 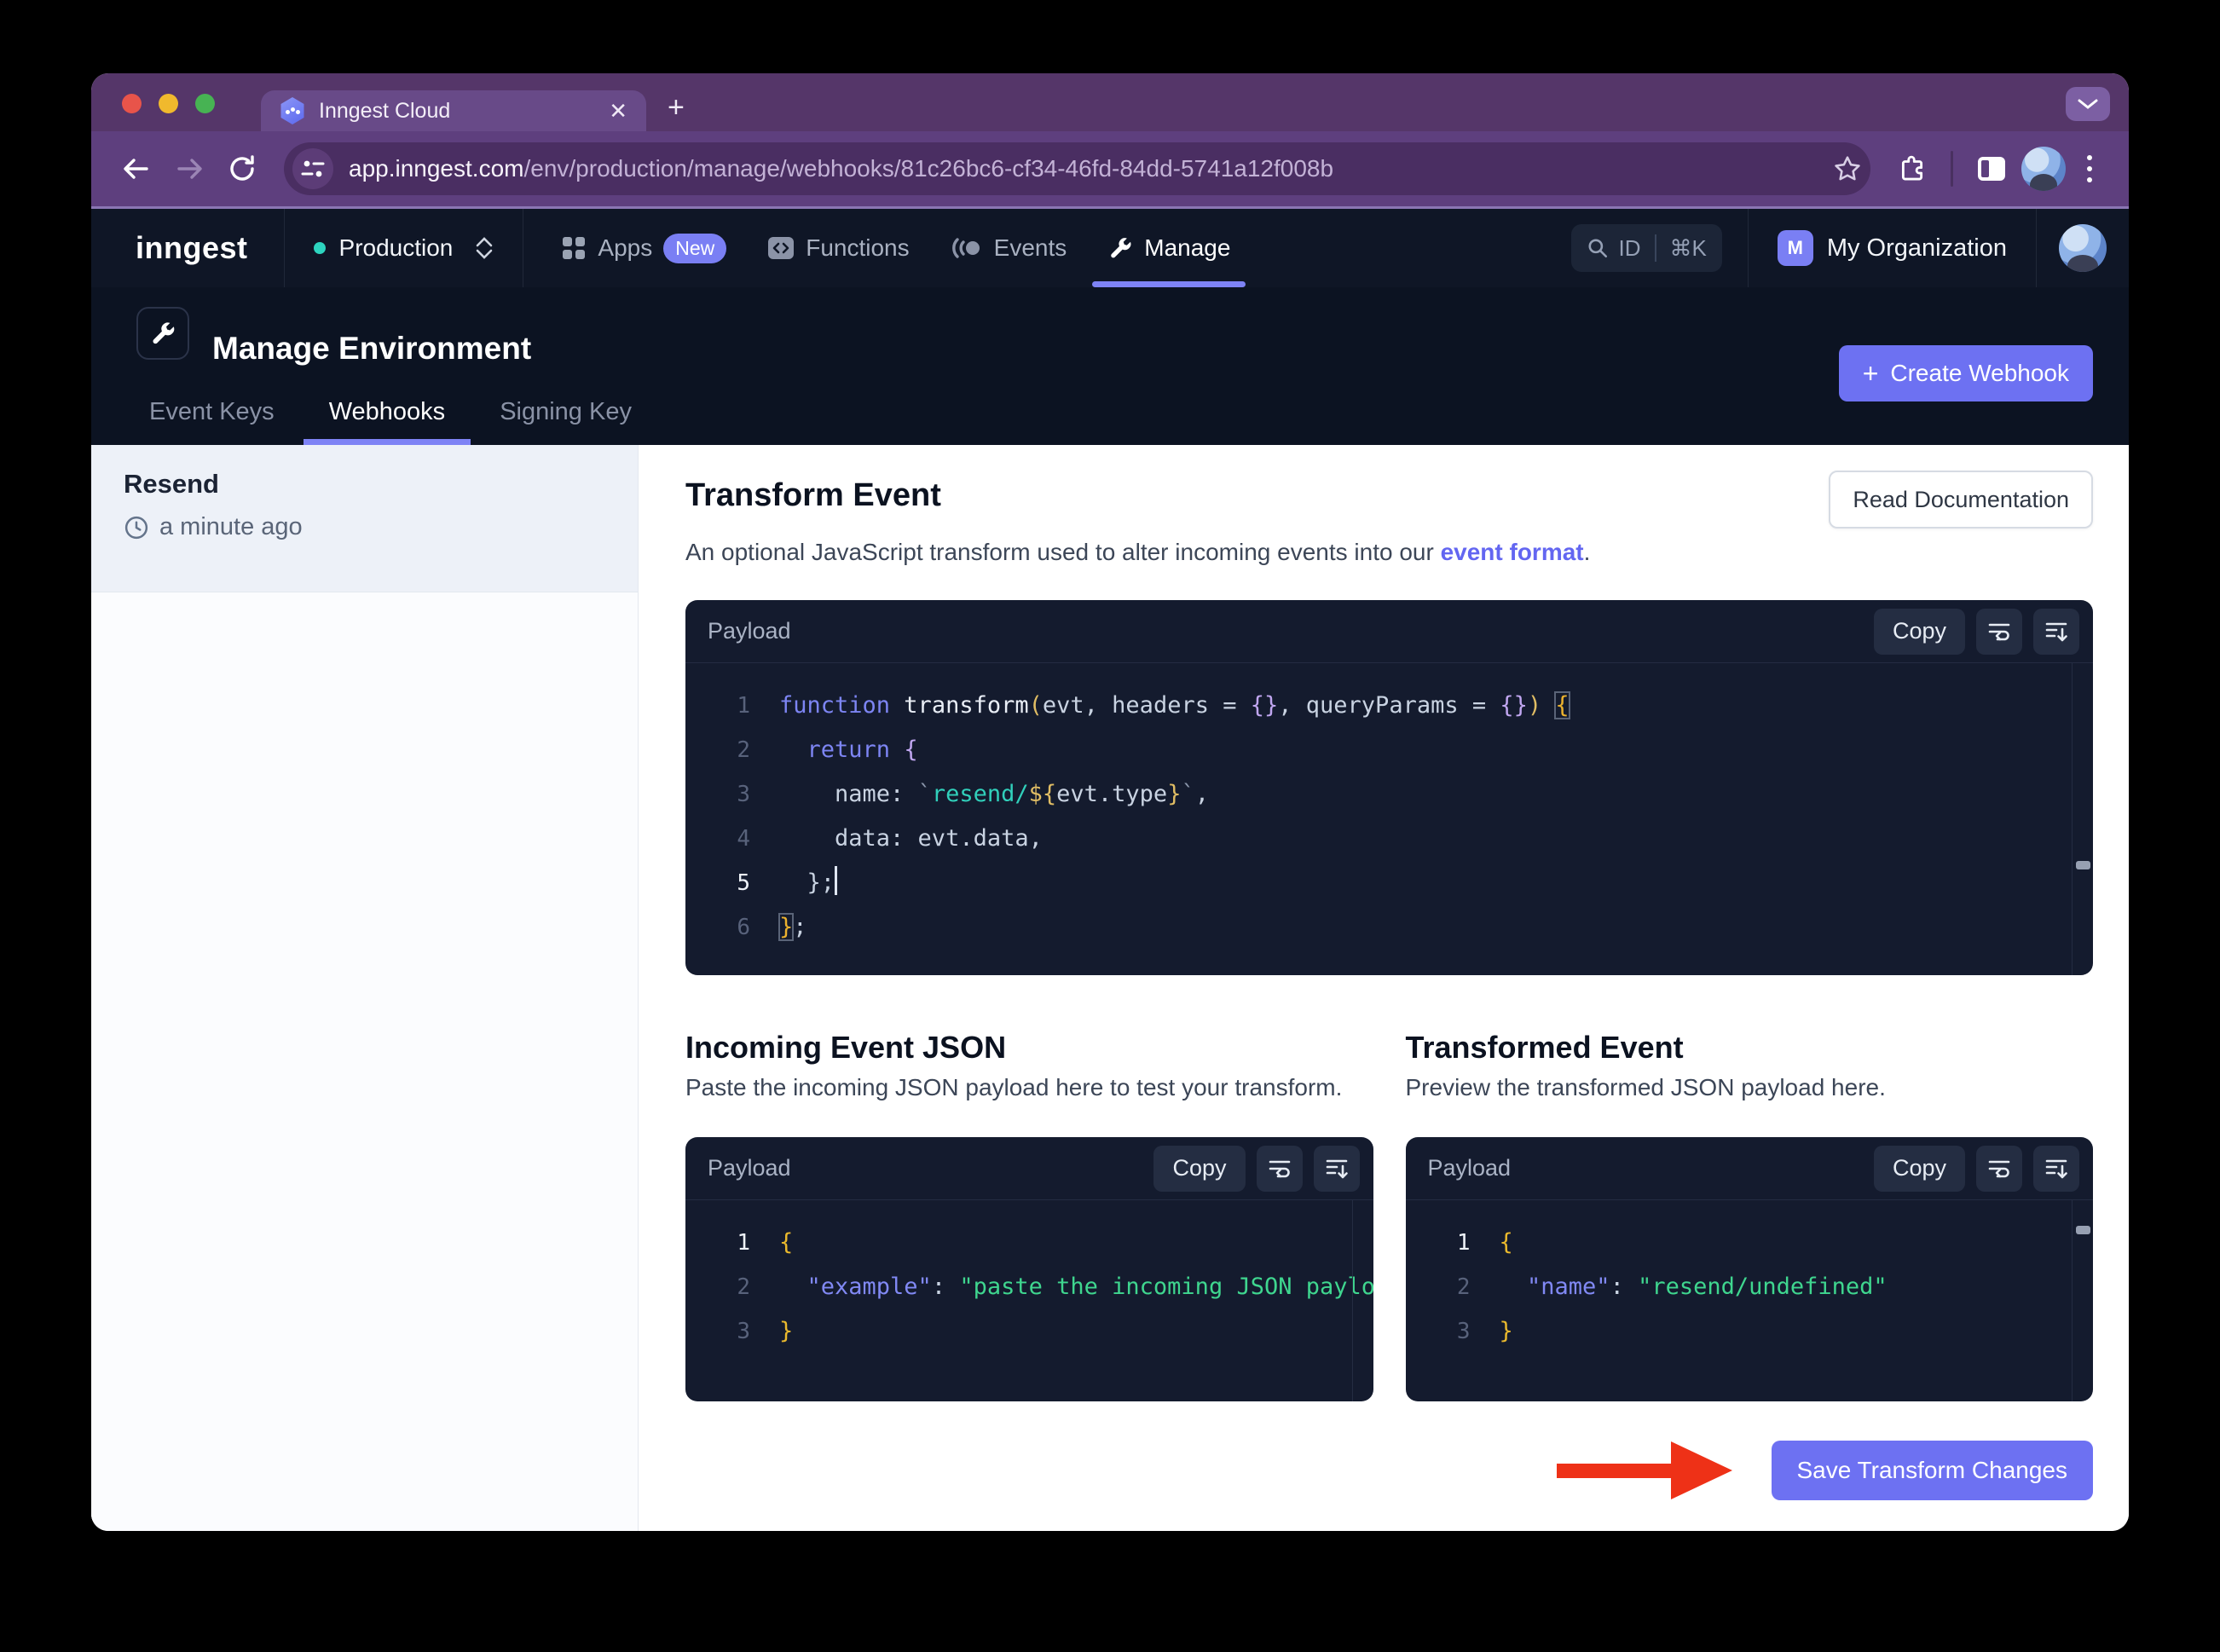 I want to click on nav-item-manage: Manage, so click(x=1169, y=248).